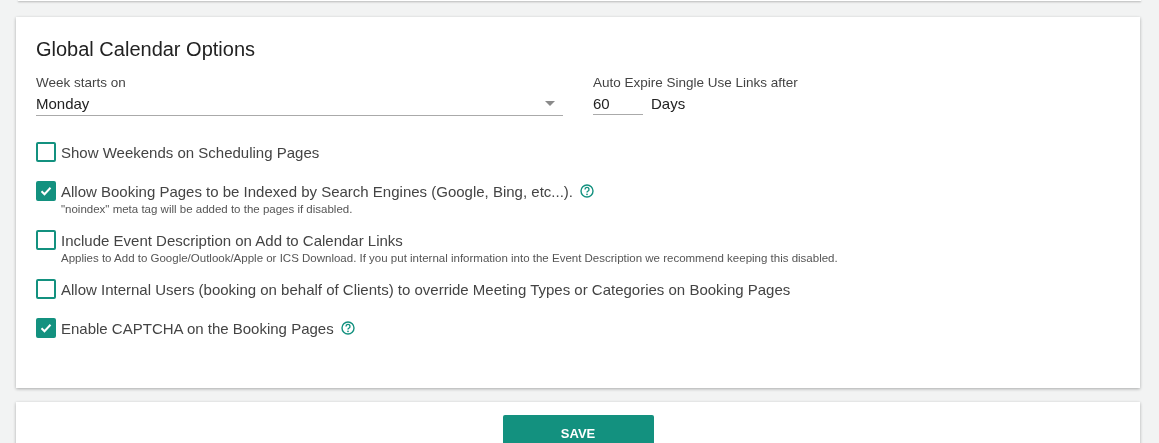 The width and height of the screenshot is (1159, 443). I want to click on option-label: Allow Internal Users (booking on behalf of Clients) to override Meeting Types or Categories on Booking Pages, so click(426, 289).